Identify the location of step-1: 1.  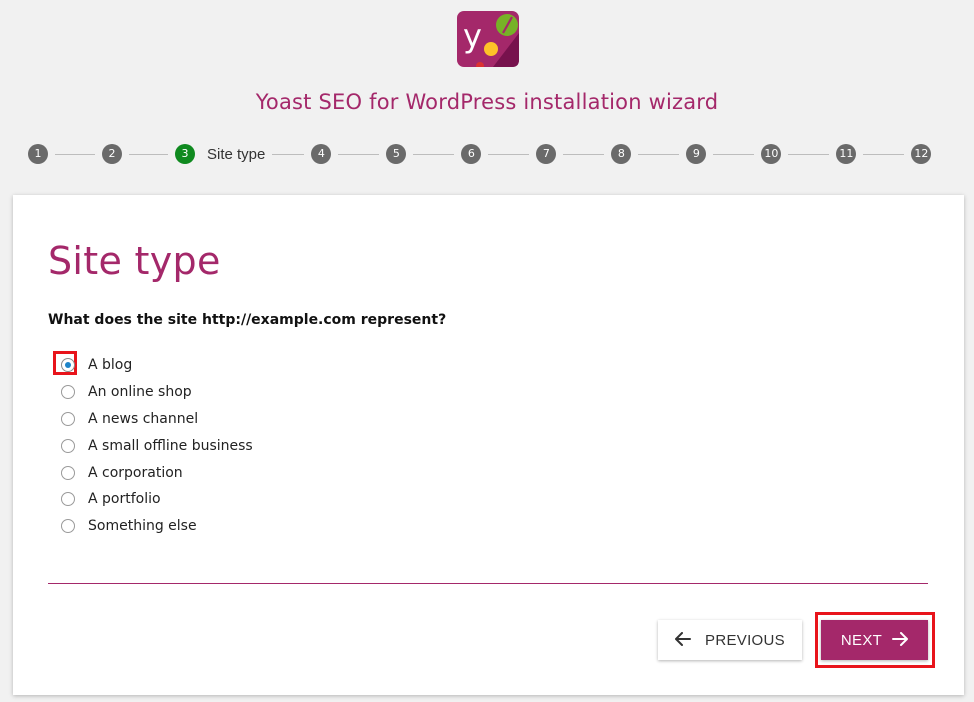
(38, 154).